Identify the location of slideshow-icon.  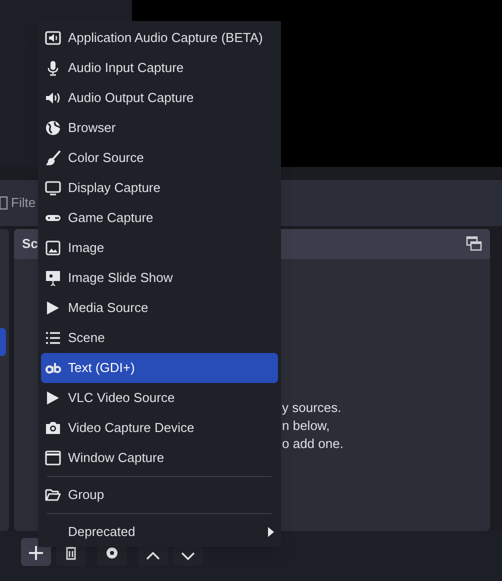
(53, 278).